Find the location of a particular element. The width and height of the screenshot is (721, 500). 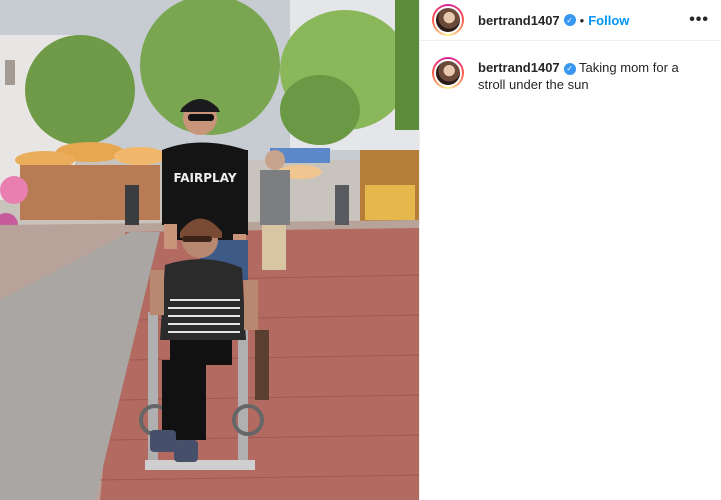

avatar-image is located at coordinates (448, 20).